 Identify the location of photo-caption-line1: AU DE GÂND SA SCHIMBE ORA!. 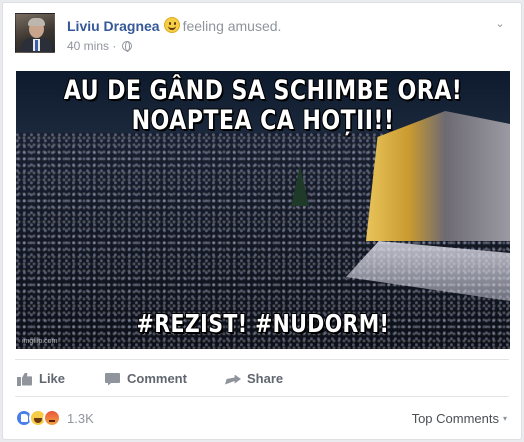
(263, 90).